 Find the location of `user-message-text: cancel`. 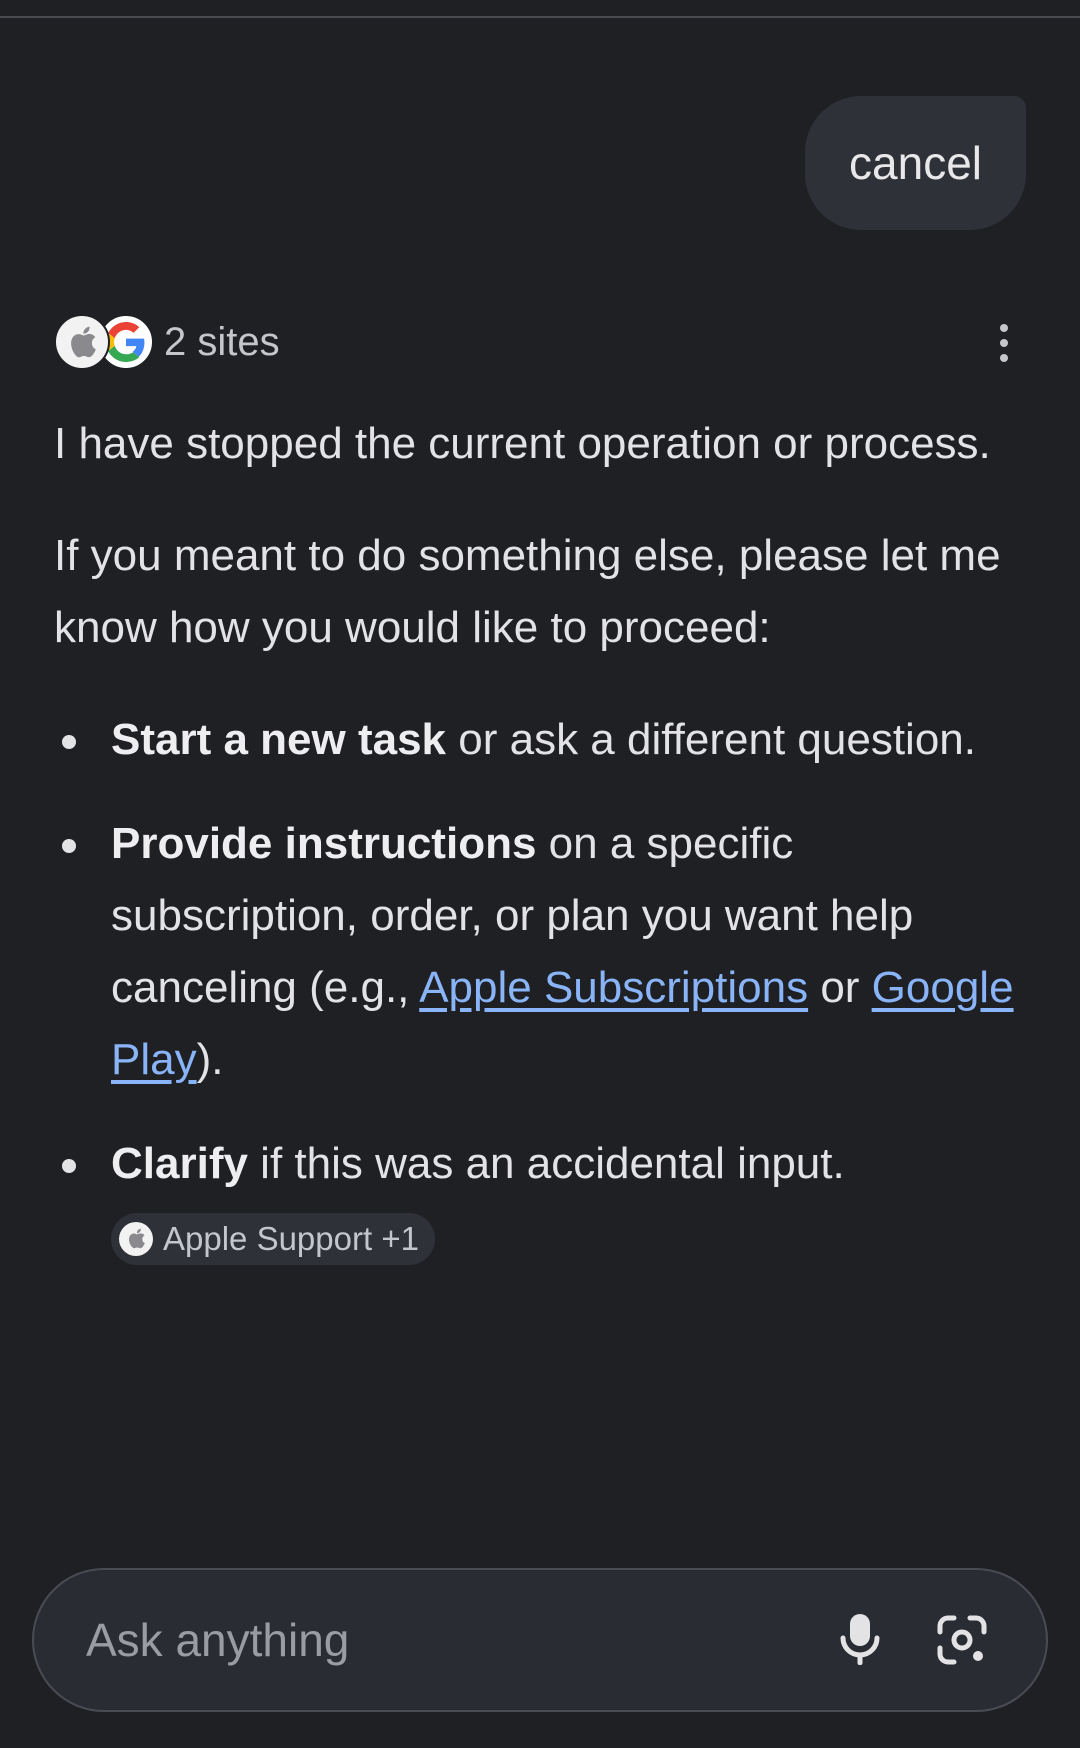

user-message-text: cancel is located at coordinates (915, 163).